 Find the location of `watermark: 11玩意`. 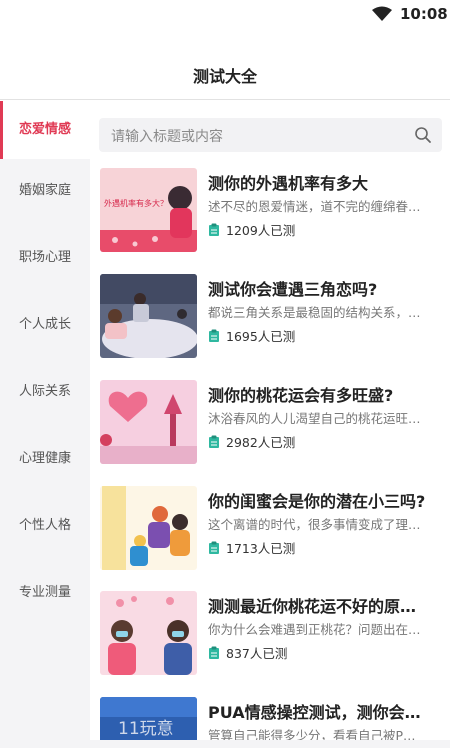

watermark: 11玩意 is located at coordinates (146, 729).